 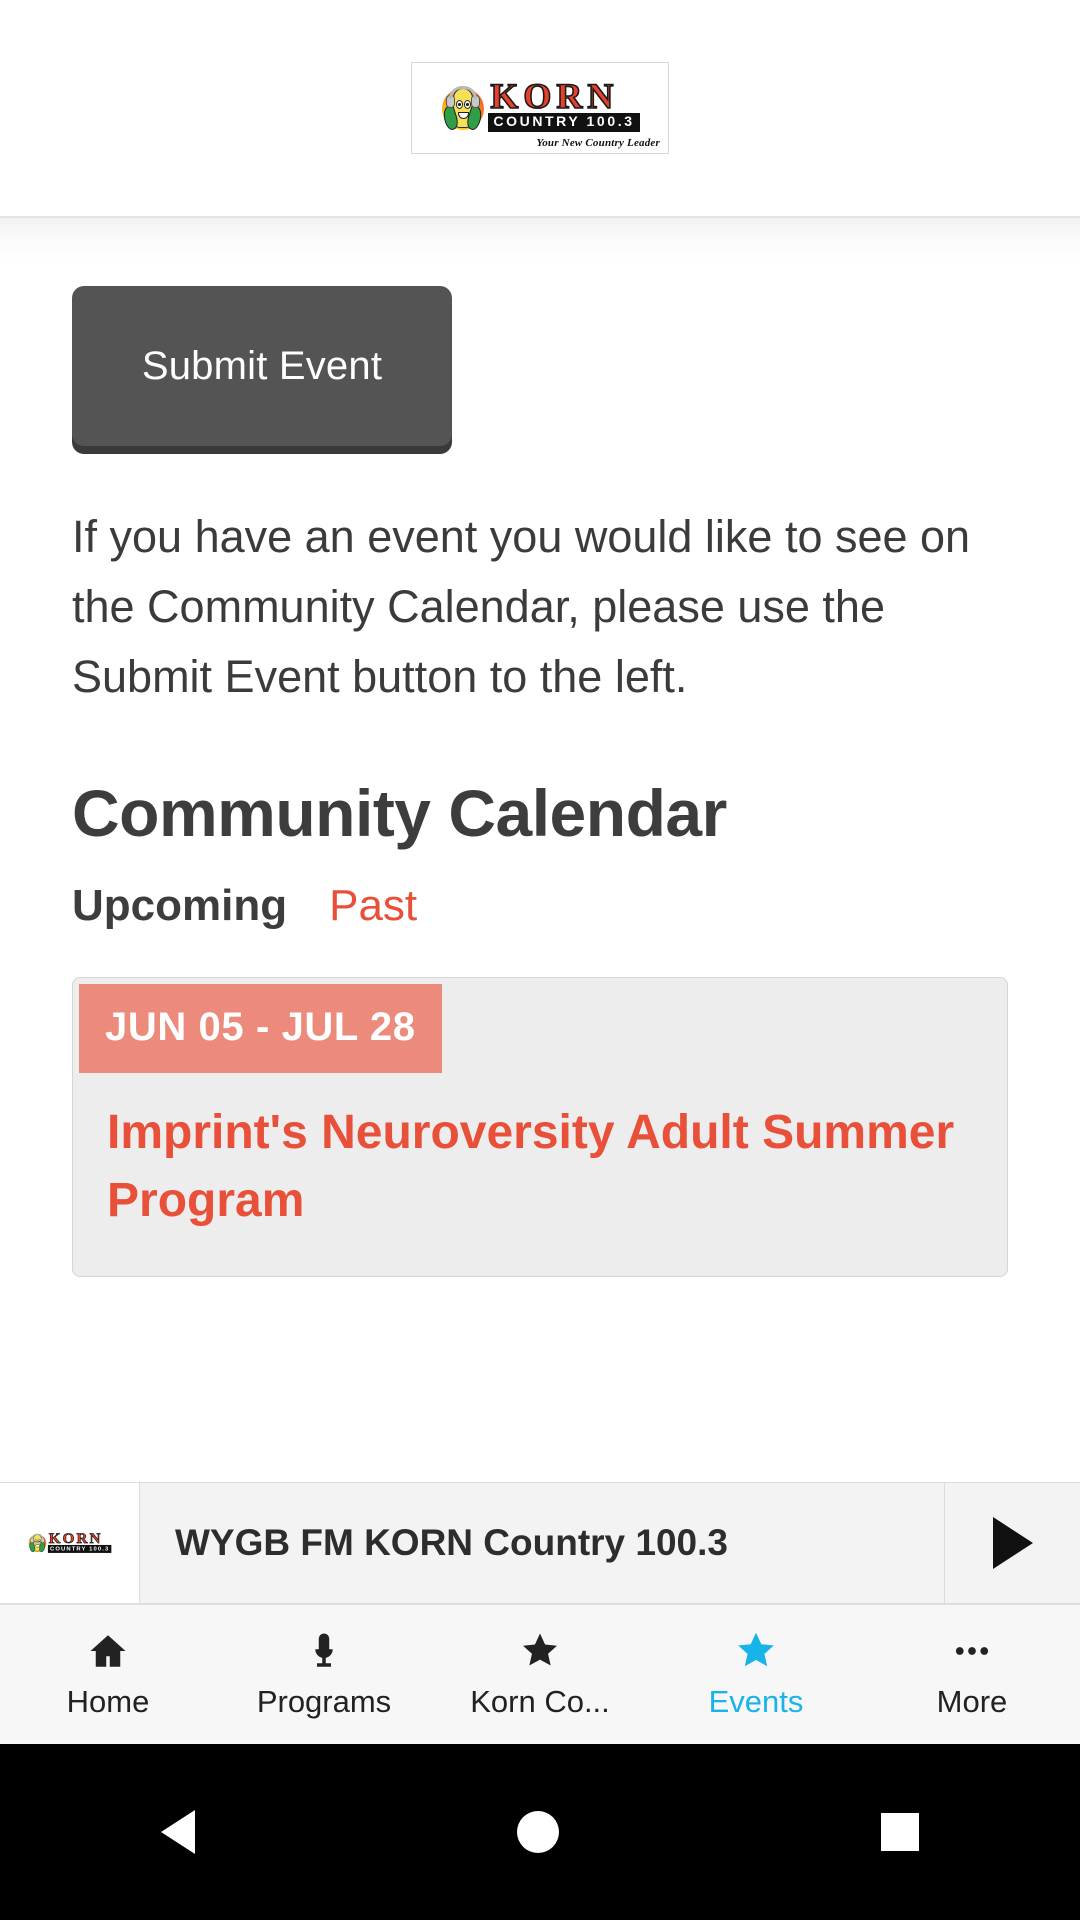 I want to click on microphone-icon, so click(x=324, y=1651).